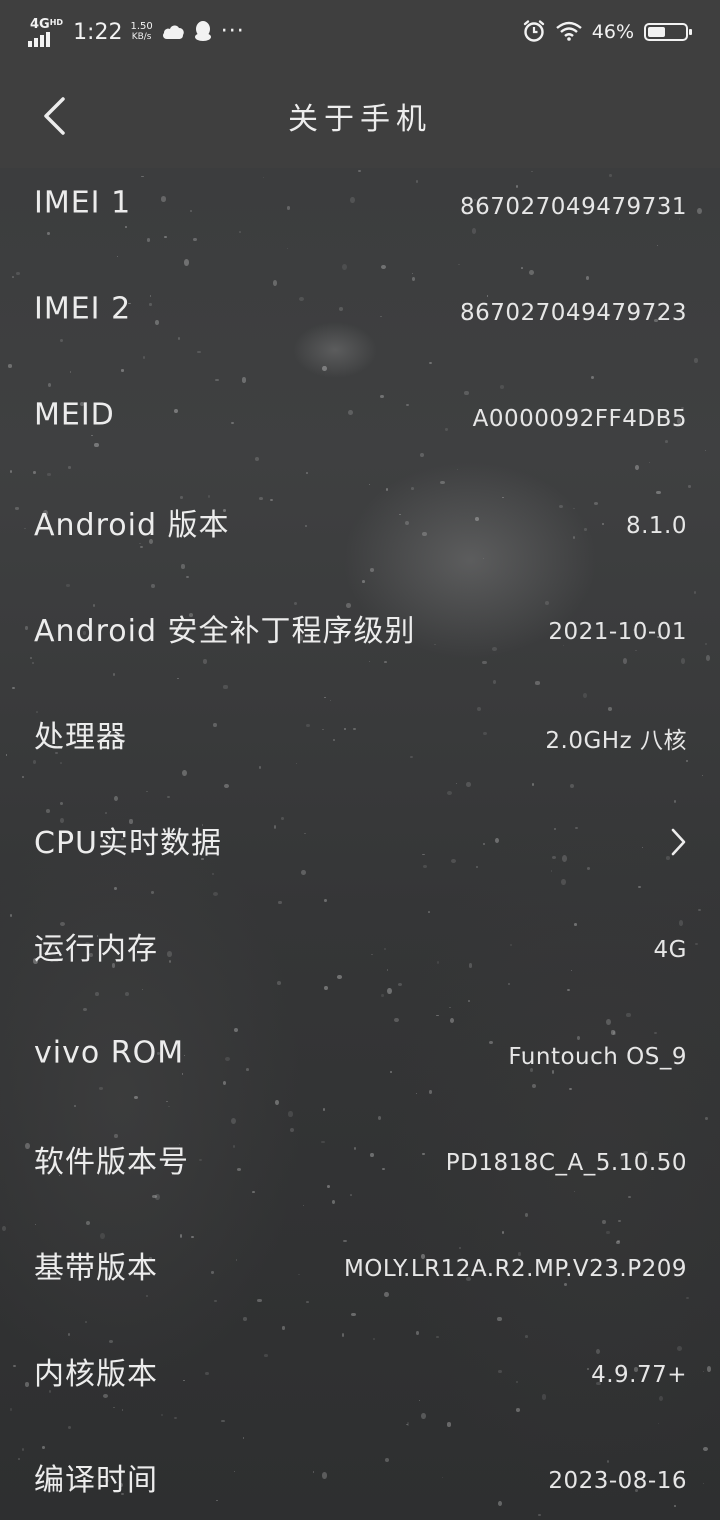 The image size is (720, 1520). I want to click on row-kernel-version: 内核版本 4.9.77+, so click(360, 1389).